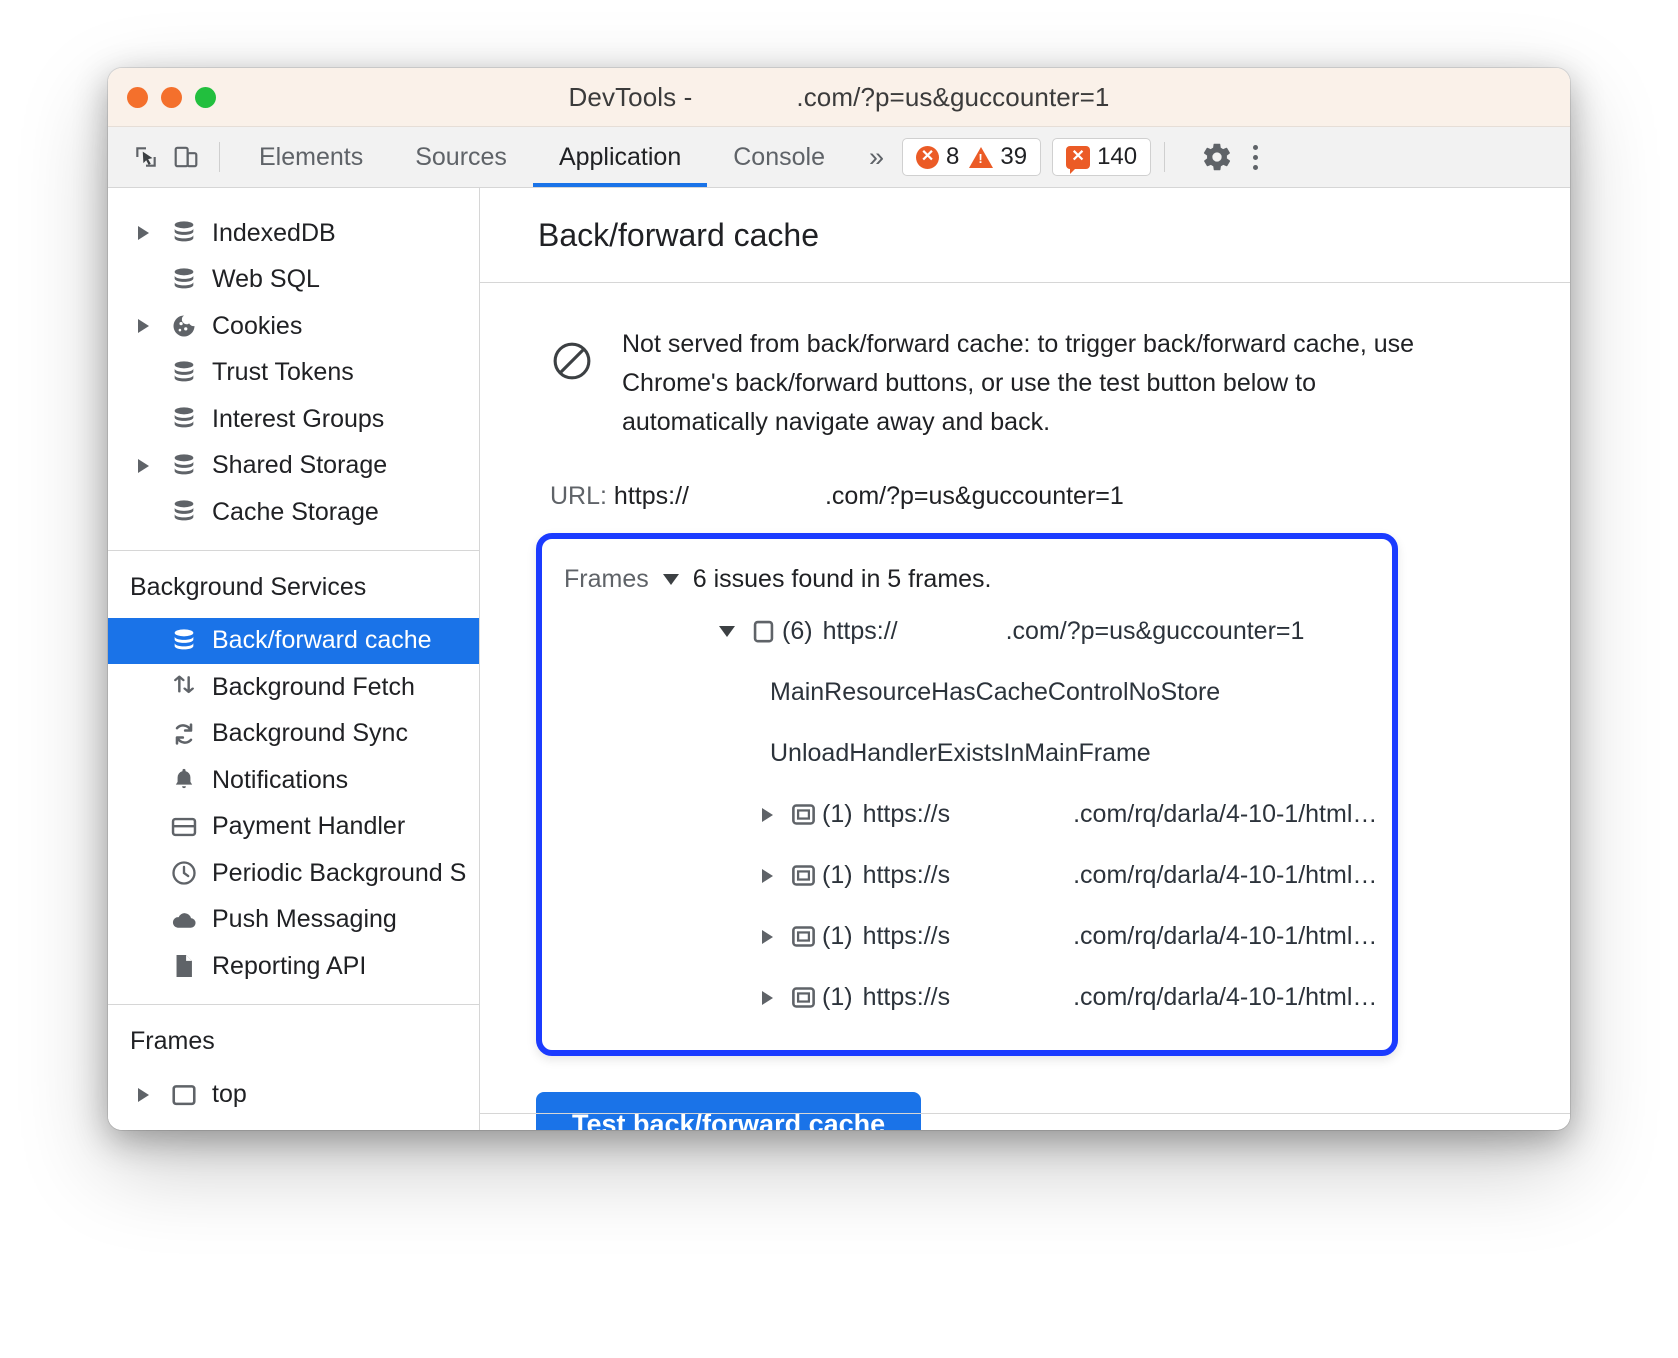 The image size is (1678, 1358). I want to click on toggle-device-toolbar-button, so click(186, 157).